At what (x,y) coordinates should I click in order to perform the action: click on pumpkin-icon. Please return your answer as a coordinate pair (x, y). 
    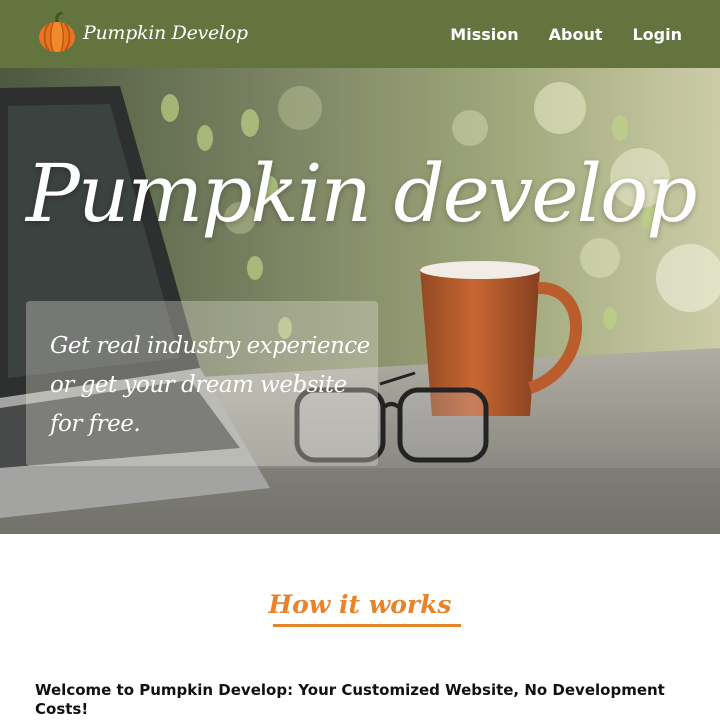
    Looking at the image, I should click on (57, 32).